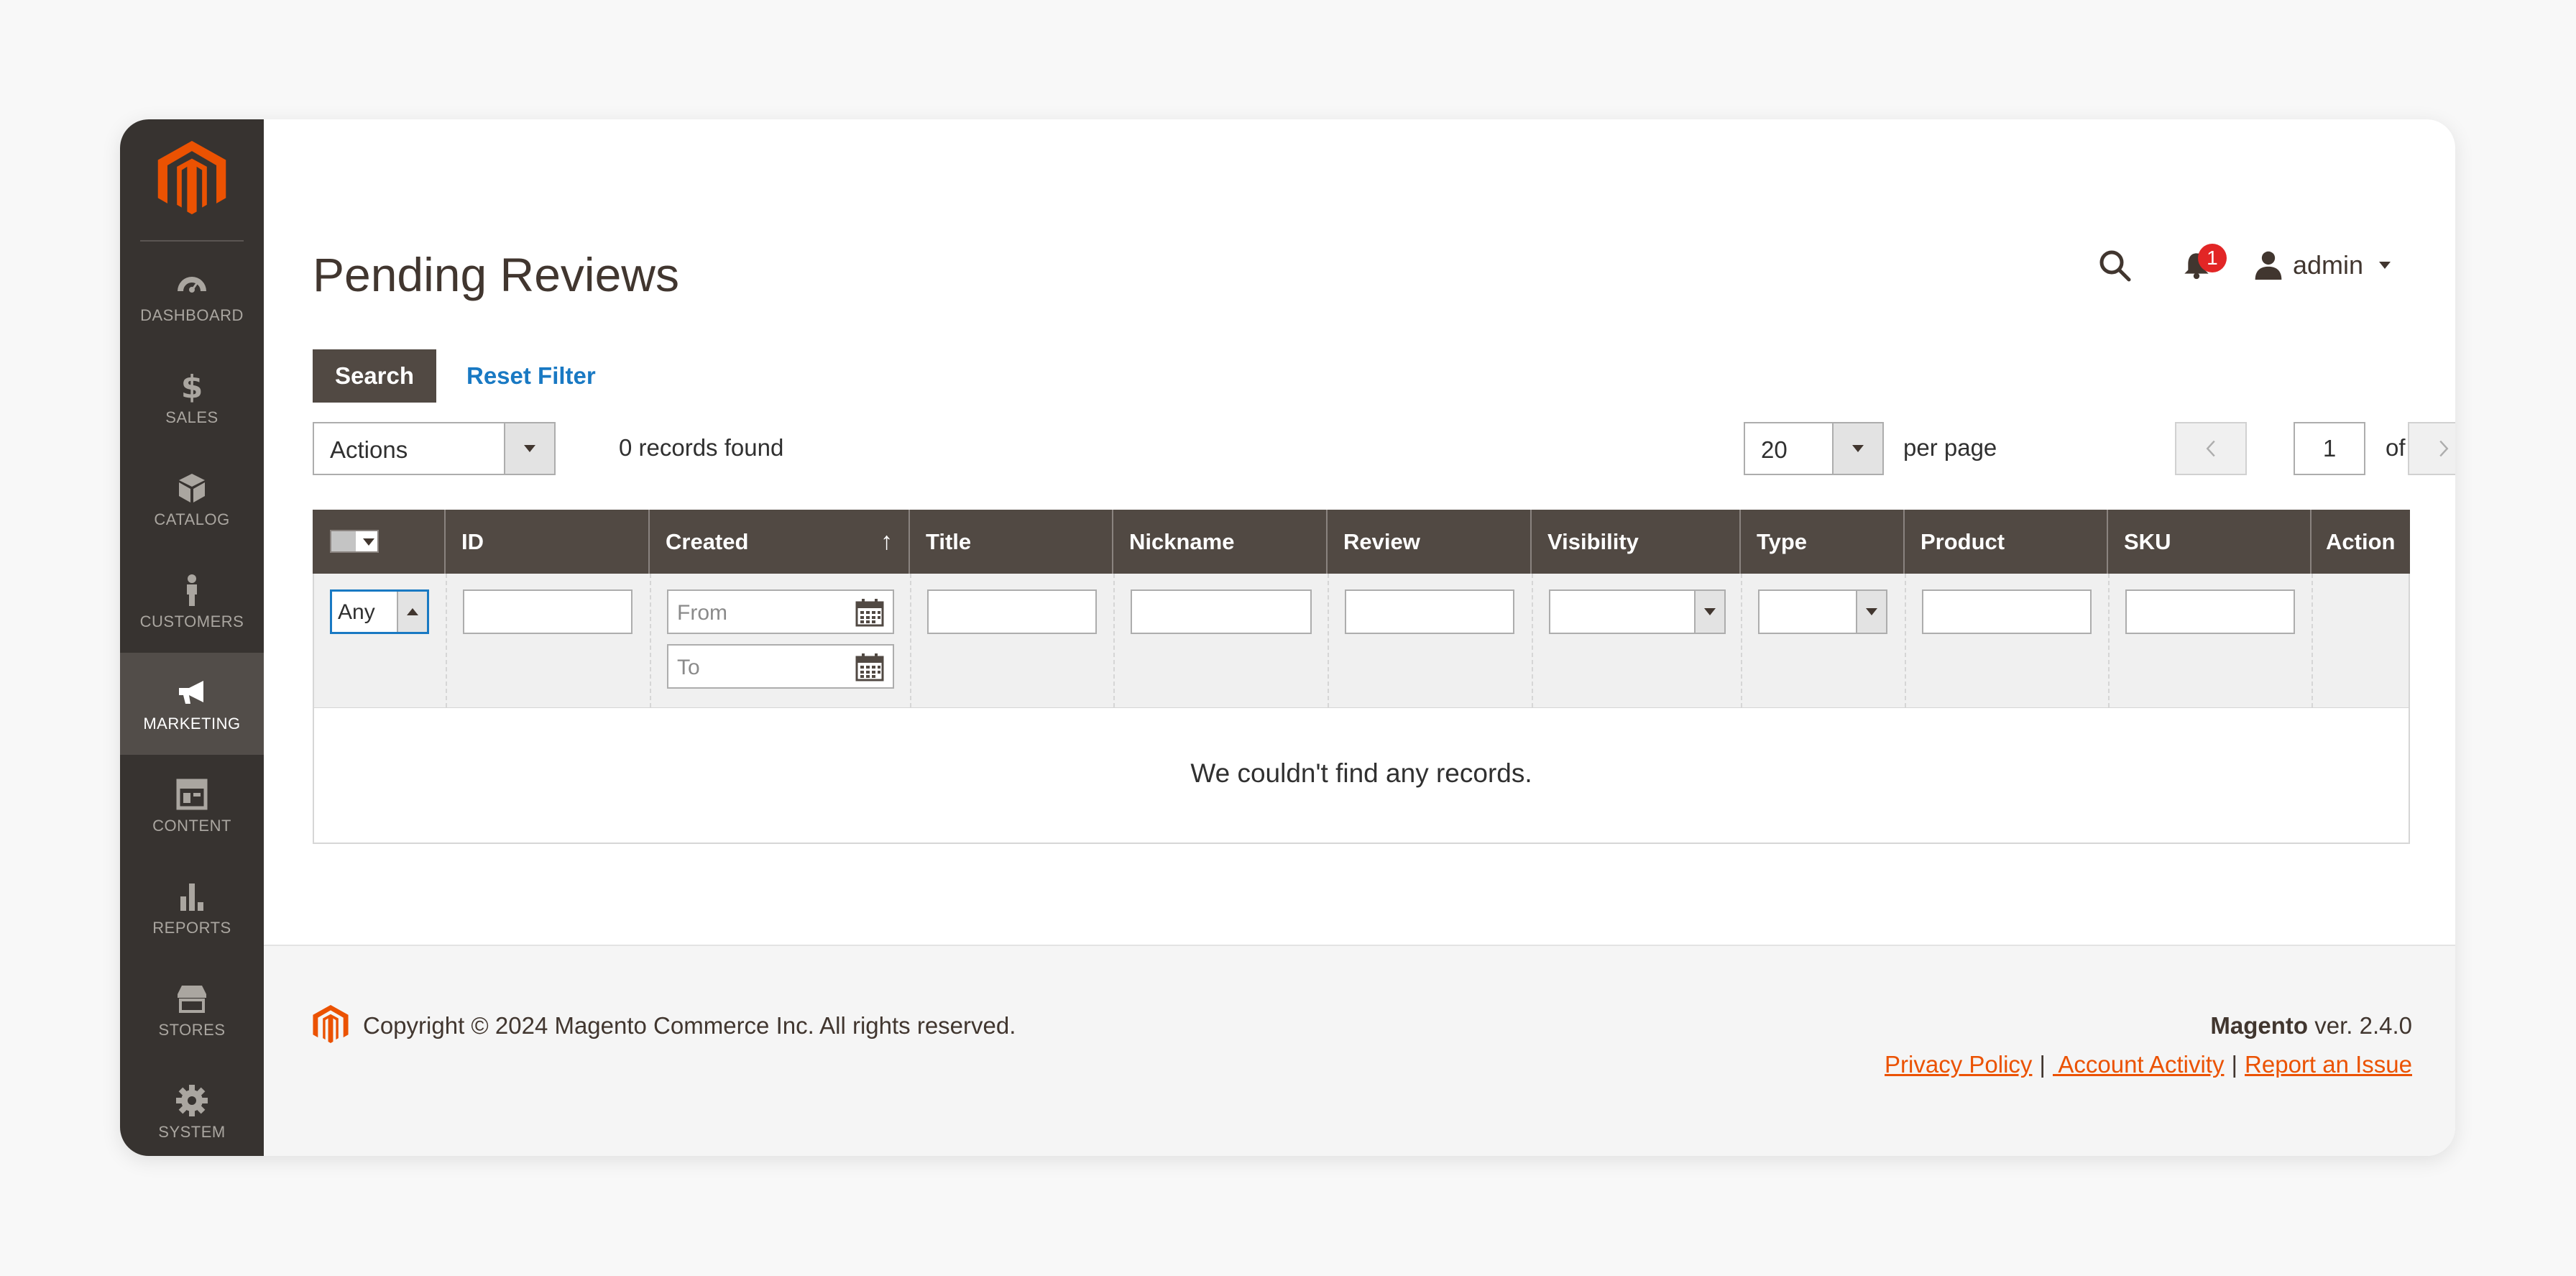 The image size is (2576, 1276). What do you see at coordinates (781, 640) in the screenshot?
I see `filter-cell-created: From To` at bounding box center [781, 640].